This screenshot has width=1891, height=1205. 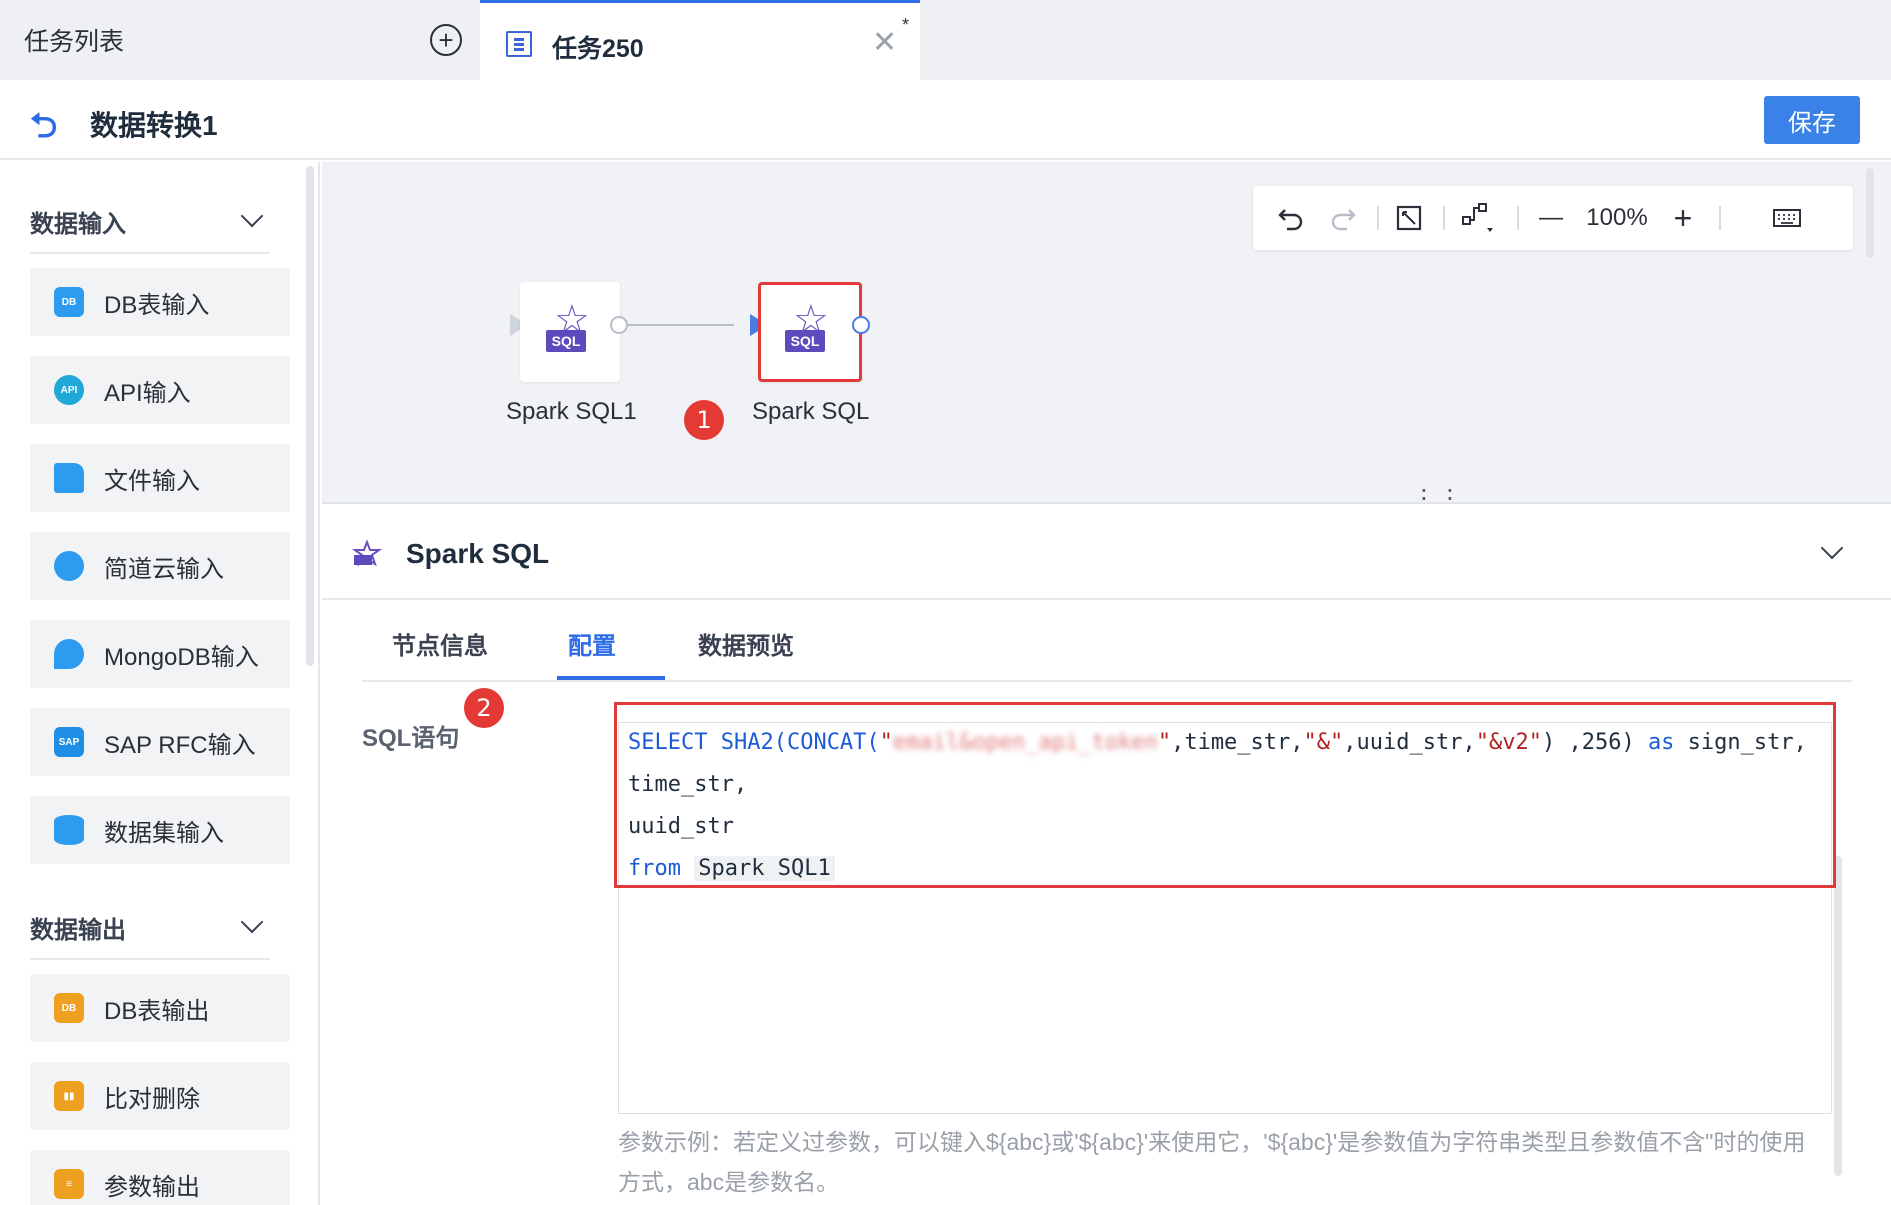 I want to click on sidebar-item-file-input: 文件输入, so click(x=160, y=478).